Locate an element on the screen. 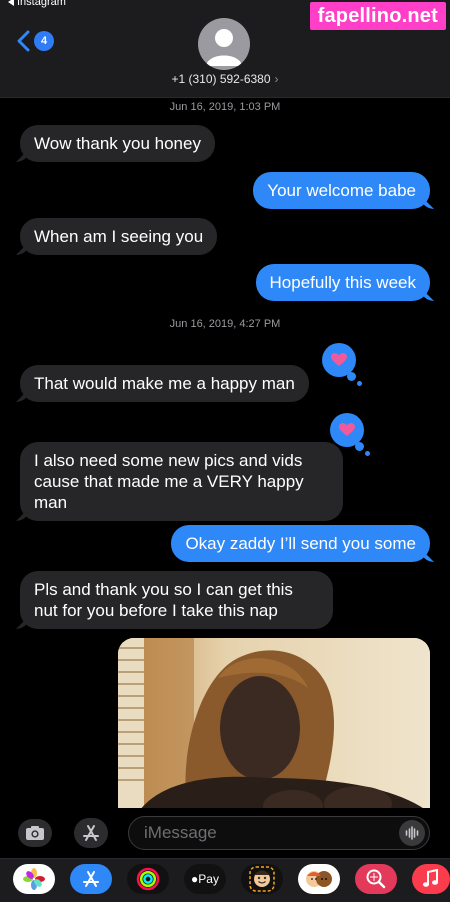 This screenshot has height=902, width=450. music-app-button is located at coordinates (431, 879).